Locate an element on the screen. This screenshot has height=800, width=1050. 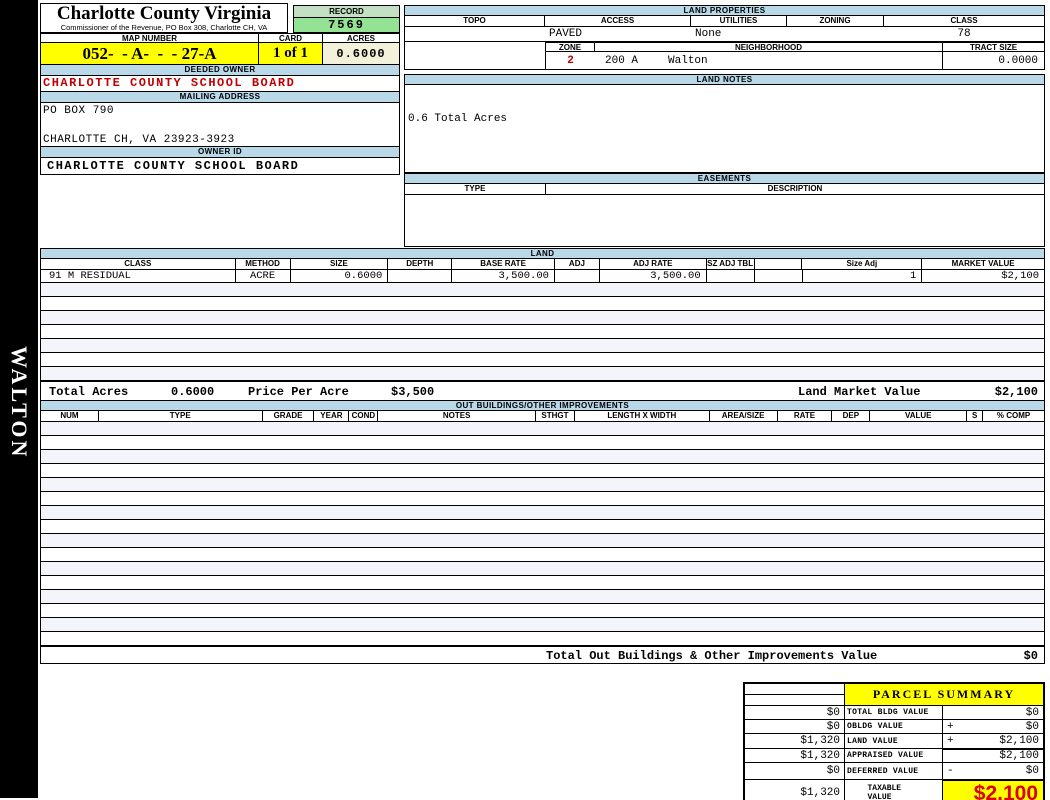
land-section-header: LAND is located at coordinates (542, 253).